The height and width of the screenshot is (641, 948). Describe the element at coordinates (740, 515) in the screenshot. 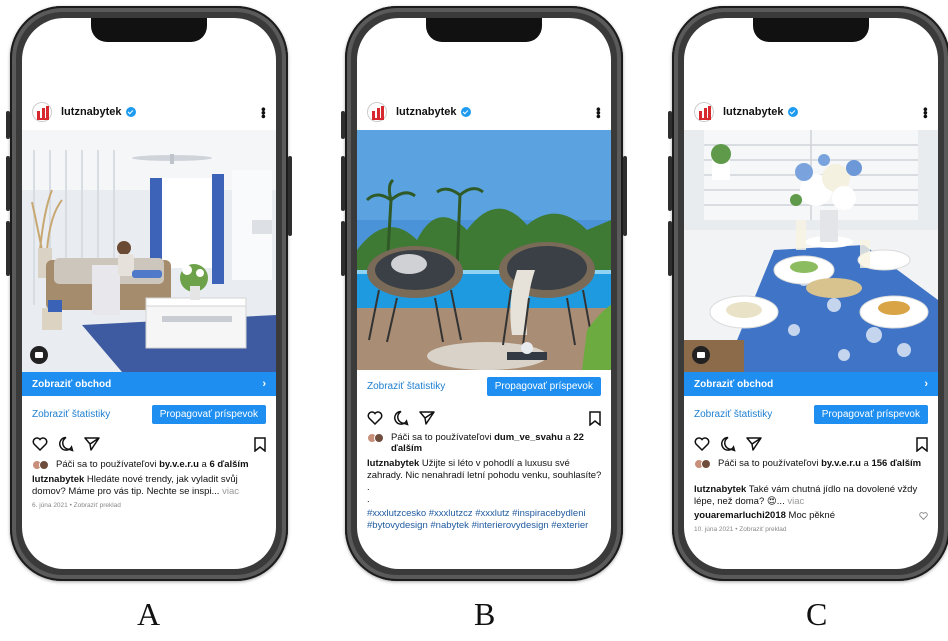

I see `comment-user: youaremarluchi2018` at that location.